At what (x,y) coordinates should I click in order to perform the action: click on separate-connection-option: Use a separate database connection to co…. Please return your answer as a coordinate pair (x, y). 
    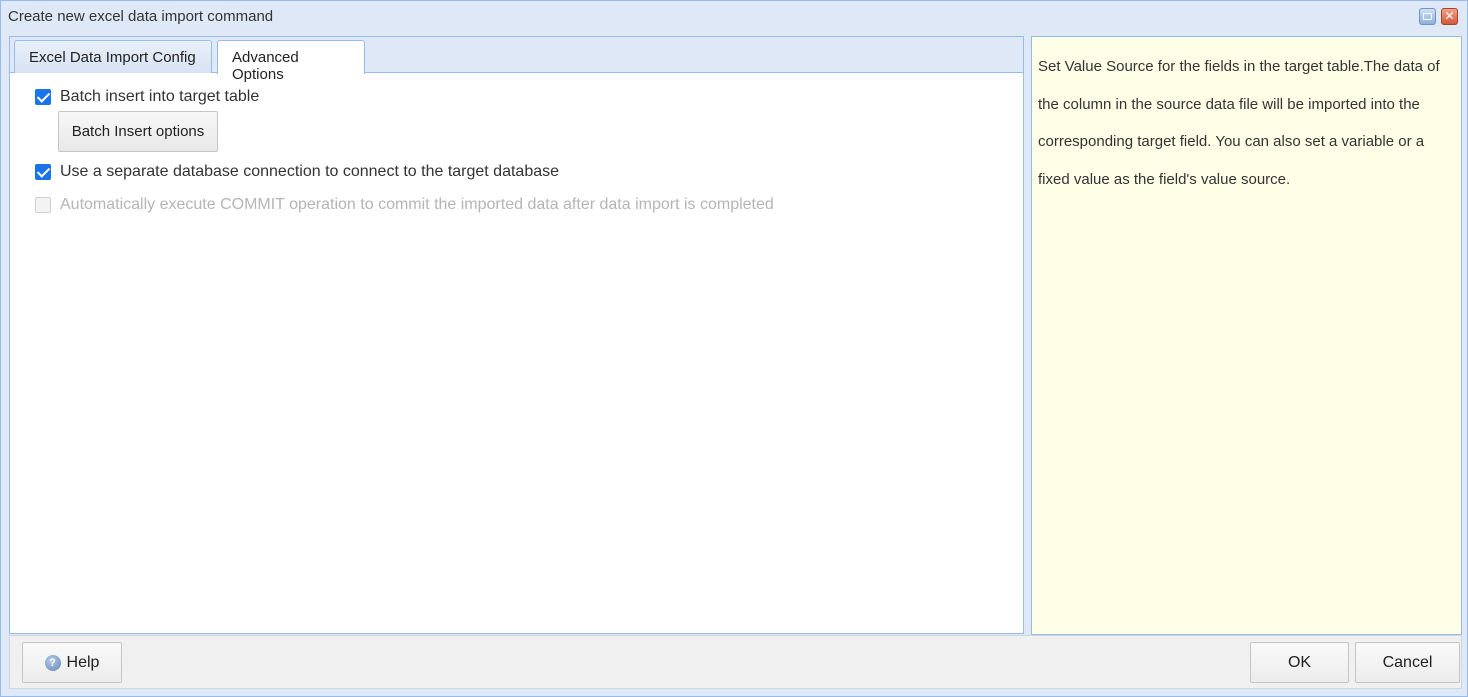
    Looking at the image, I should click on (297, 172).